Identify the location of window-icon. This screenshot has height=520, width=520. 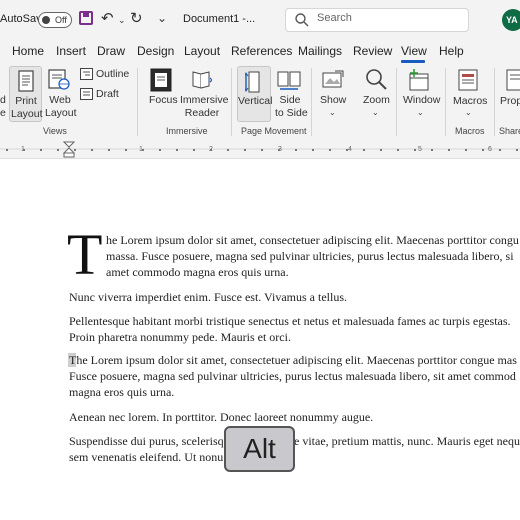
(420, 80).